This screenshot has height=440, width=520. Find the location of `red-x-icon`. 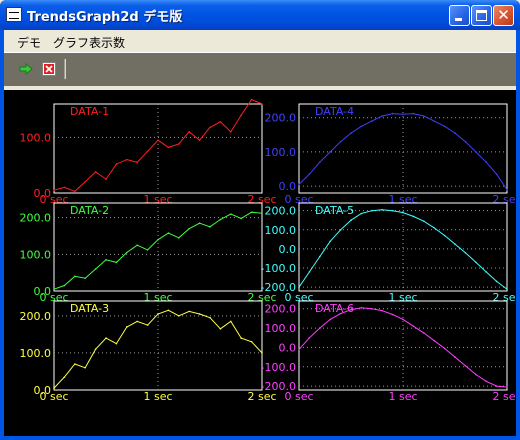

red-x-icon is located at coordinates (49, 69).